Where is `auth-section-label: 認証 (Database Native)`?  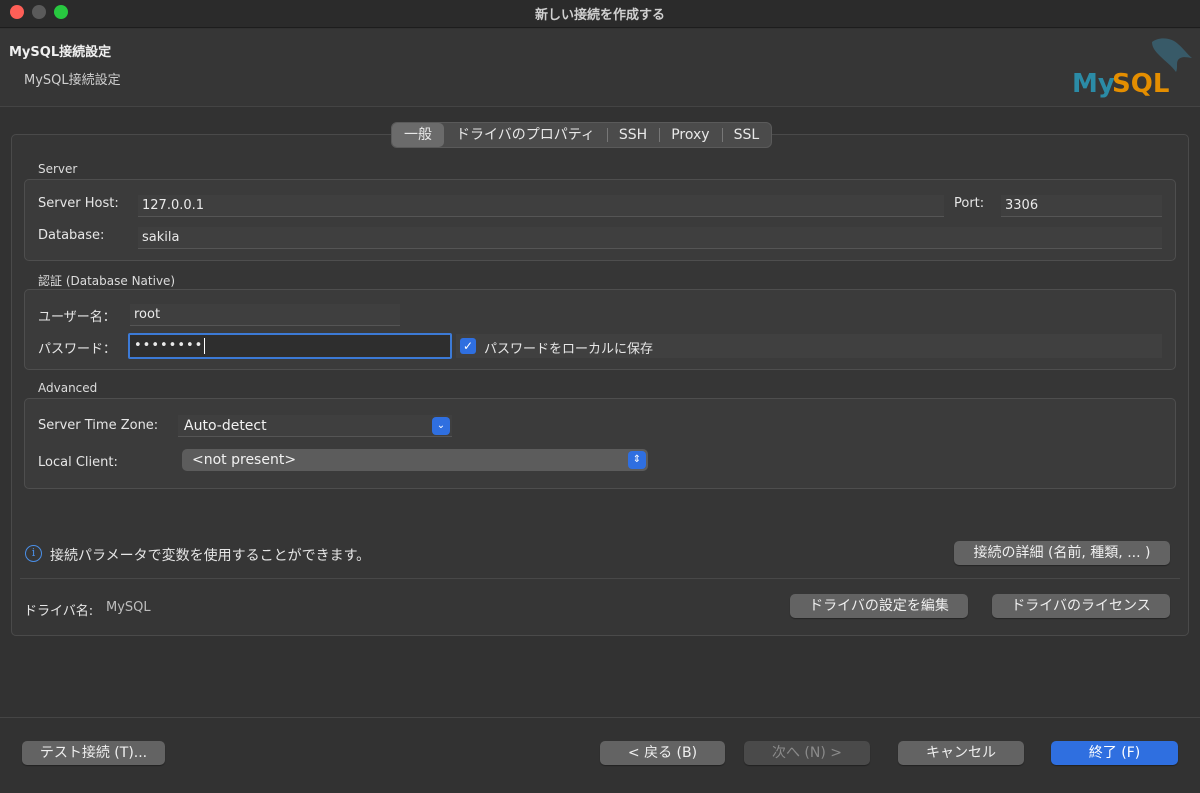
auth-section-label: 認証 (Database Native) is located at coordinates (107, 281).